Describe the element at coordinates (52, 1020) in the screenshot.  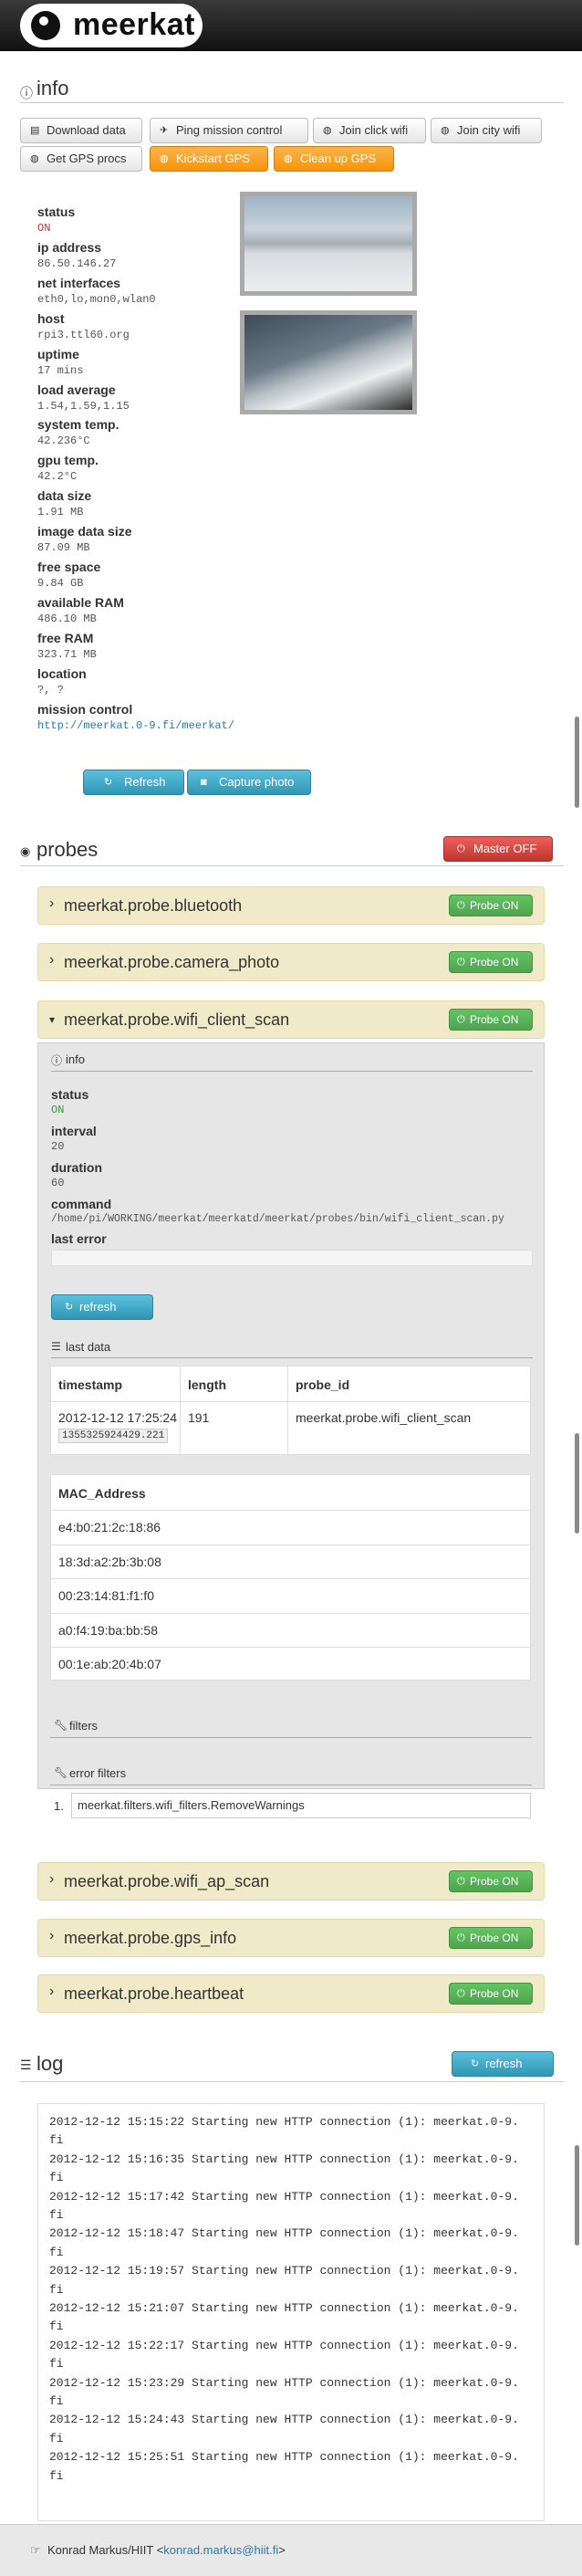
I see `chevron-down-icon: ▾` at that location.